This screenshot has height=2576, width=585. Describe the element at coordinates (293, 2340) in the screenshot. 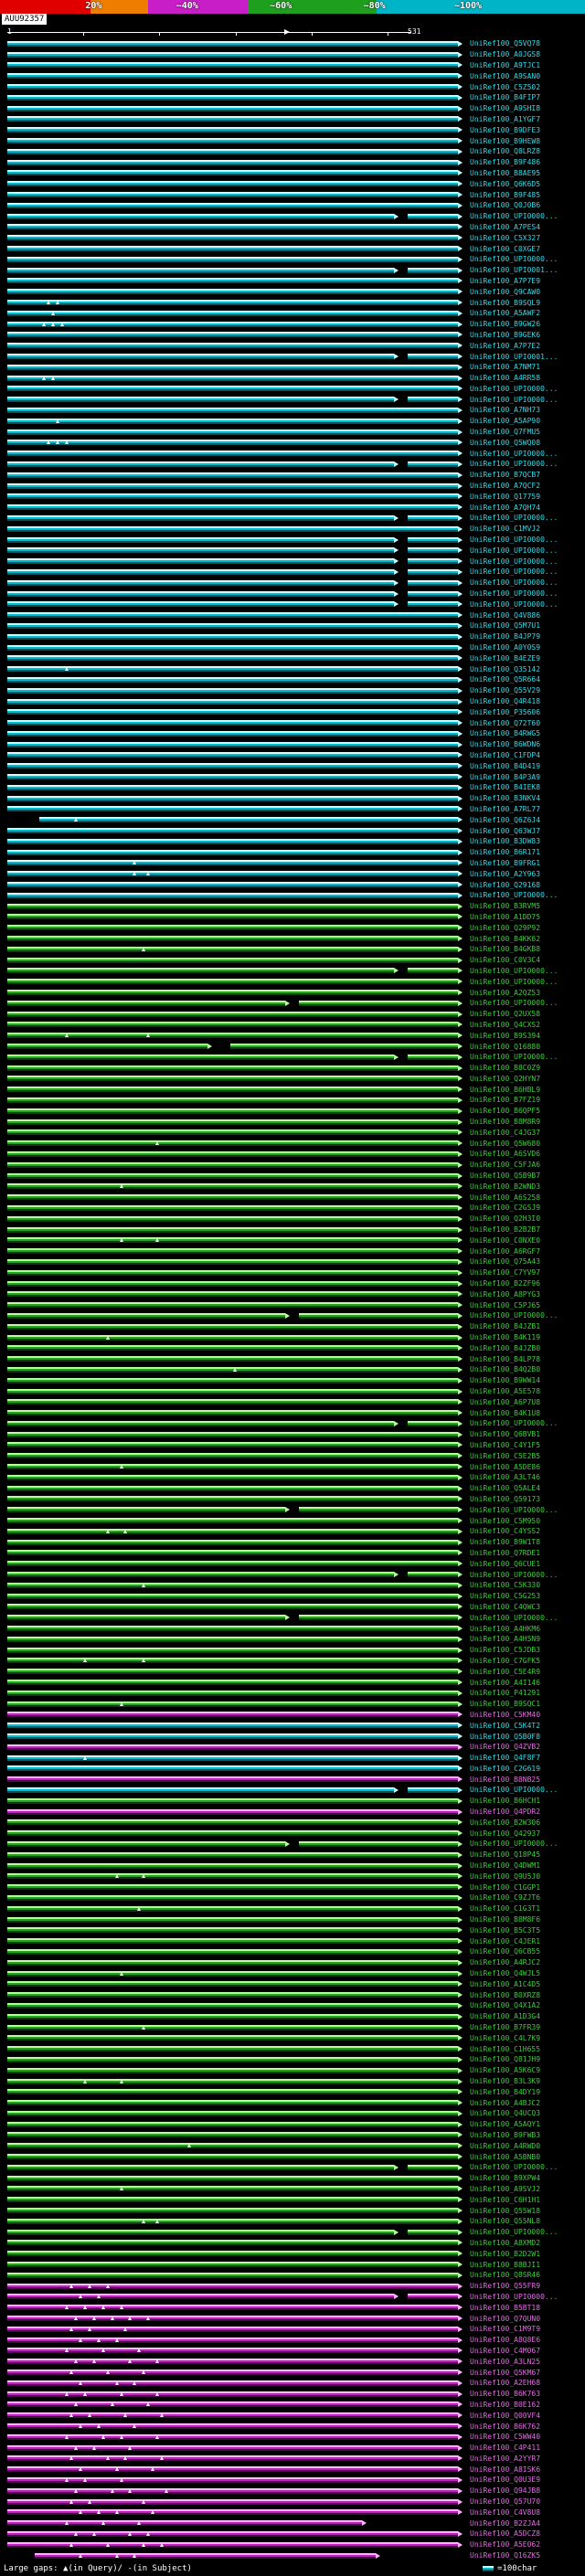

I see `alignment-row: UniRef100_A8Q8E6` at that location.